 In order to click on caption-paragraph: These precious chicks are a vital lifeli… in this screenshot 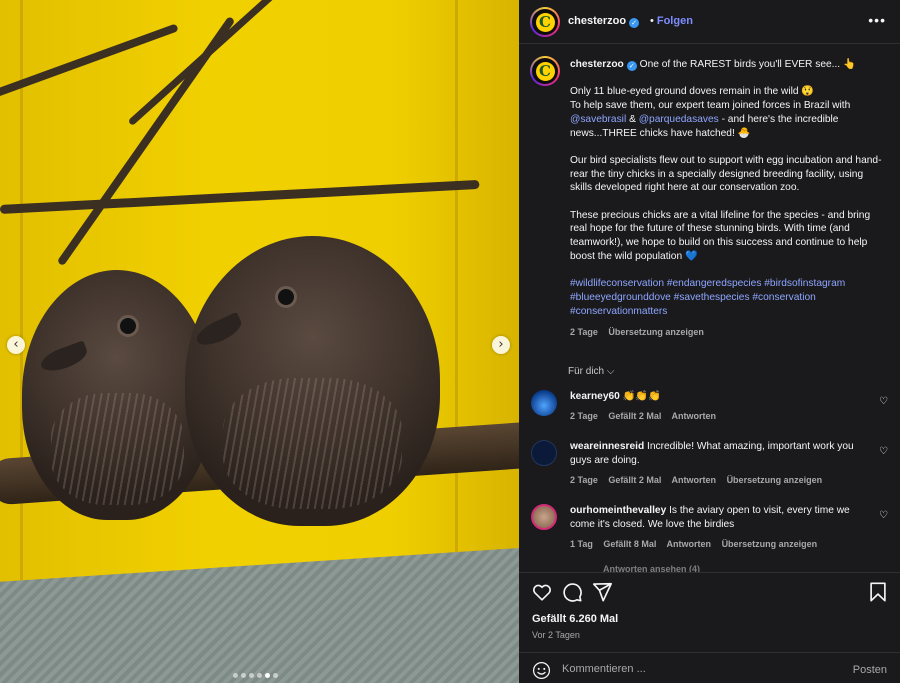, I will do `click(720, 235)`.